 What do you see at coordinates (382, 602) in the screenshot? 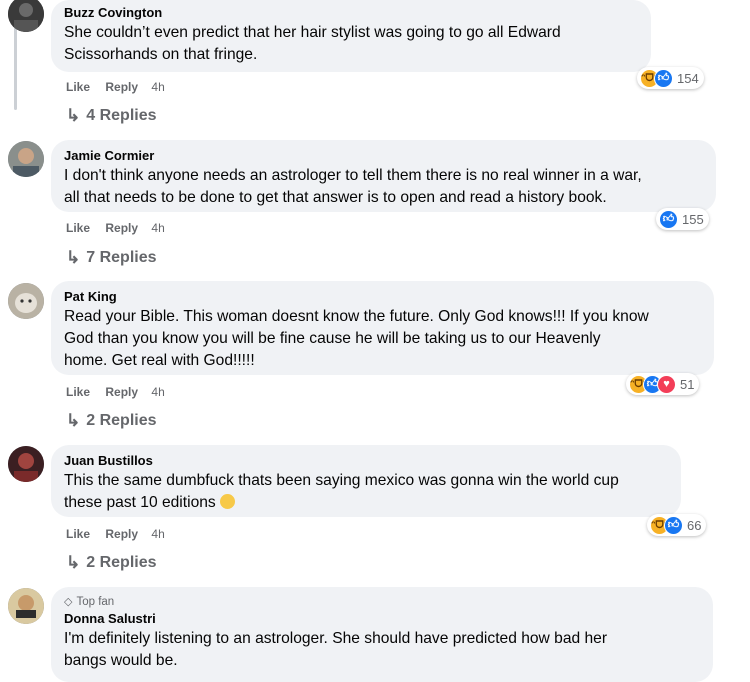
I see `top-fan-badge: ◇ Top fan` at bounding box center [382, 602].